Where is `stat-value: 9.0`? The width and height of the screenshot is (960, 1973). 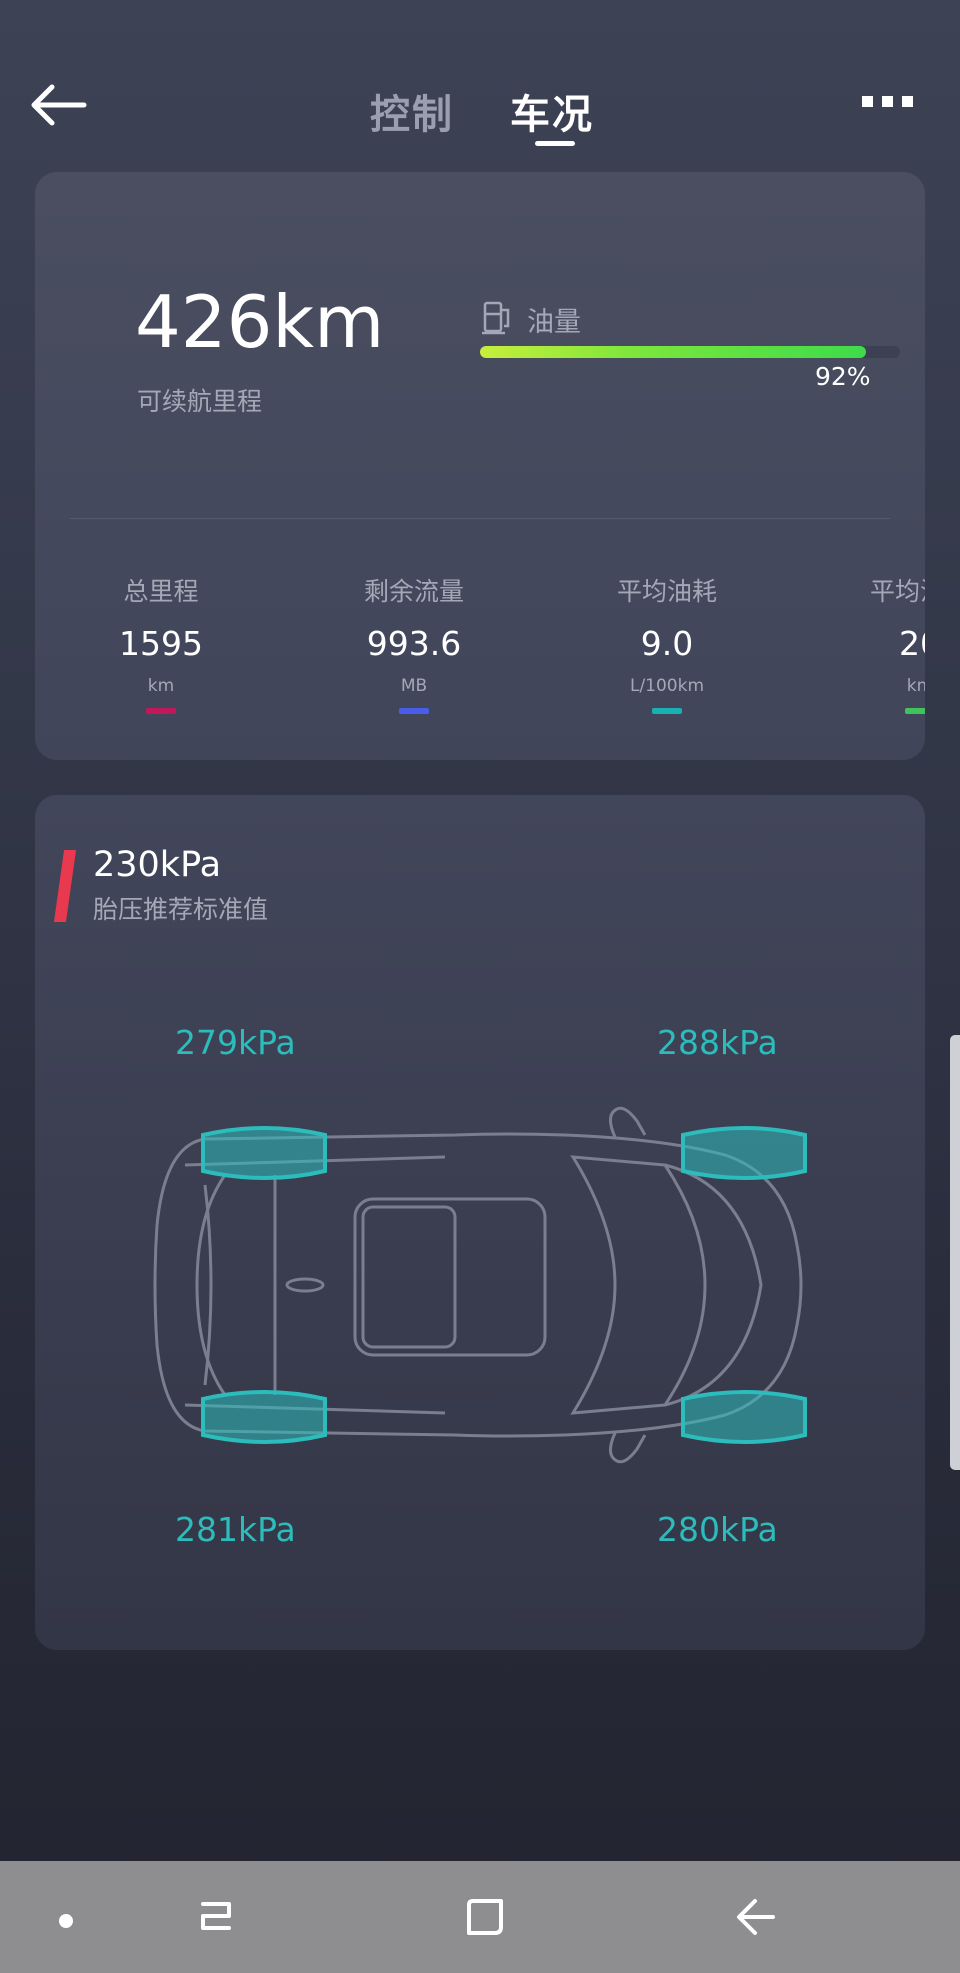
stat-value: 9.0 is located at coordinates (667, 643).